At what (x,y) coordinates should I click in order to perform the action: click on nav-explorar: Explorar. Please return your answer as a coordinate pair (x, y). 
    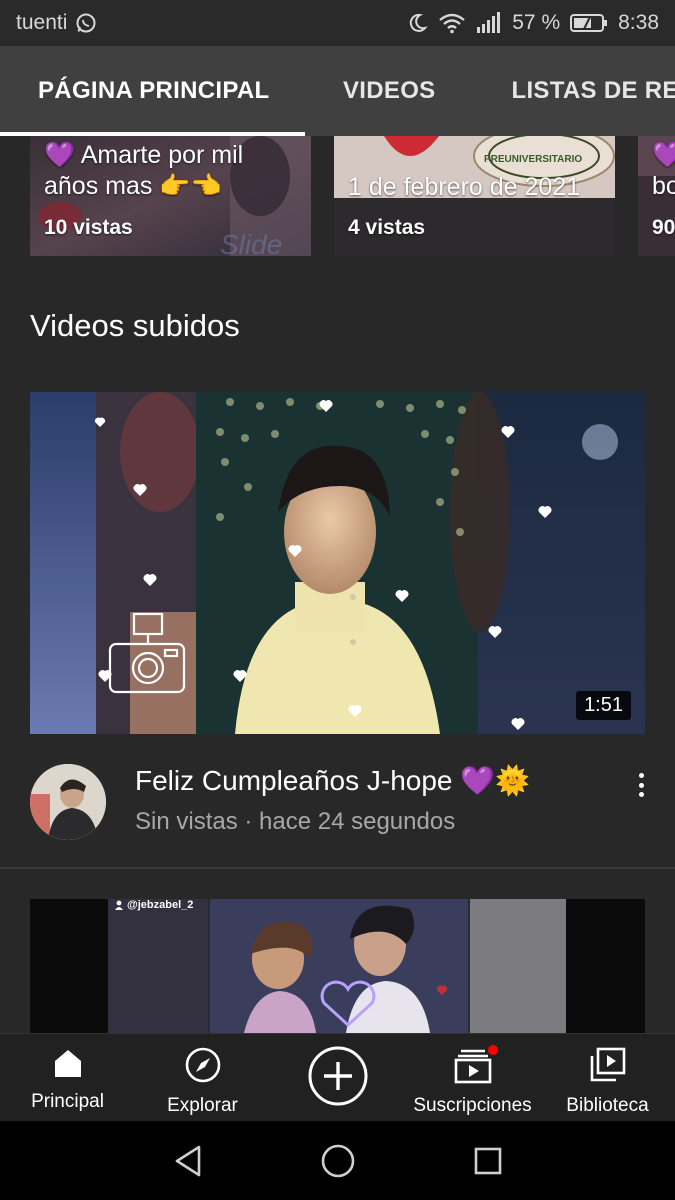
    Looking at the image, I should click on (202, 1078).